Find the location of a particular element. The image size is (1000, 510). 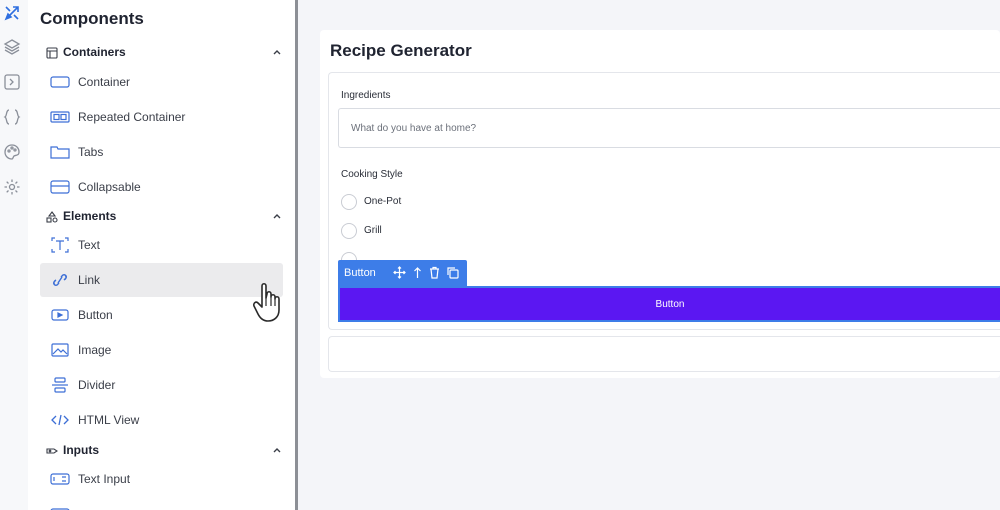

link-icon is located at coordinates (60, 280).